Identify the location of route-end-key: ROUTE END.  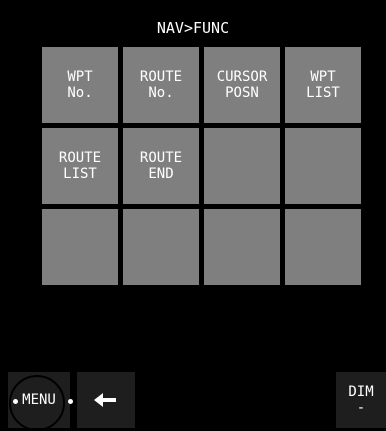
(161, 166).